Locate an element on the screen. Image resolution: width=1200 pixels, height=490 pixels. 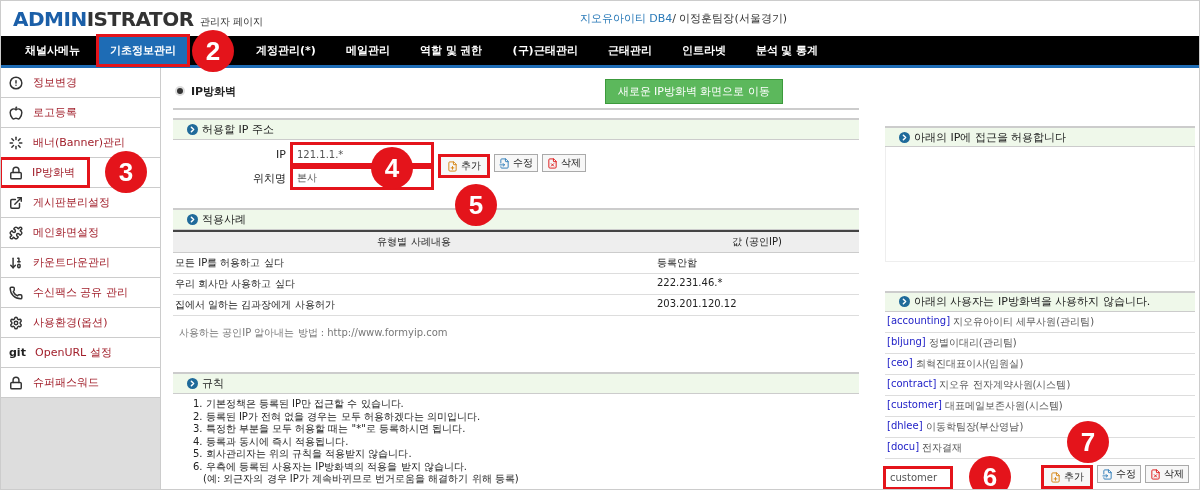
rule-text: (예: 외근자의 경우 IP가 계속바뀌므로 번거로움을 해결하기 위해 등록) is located at coordinates (361, 479).